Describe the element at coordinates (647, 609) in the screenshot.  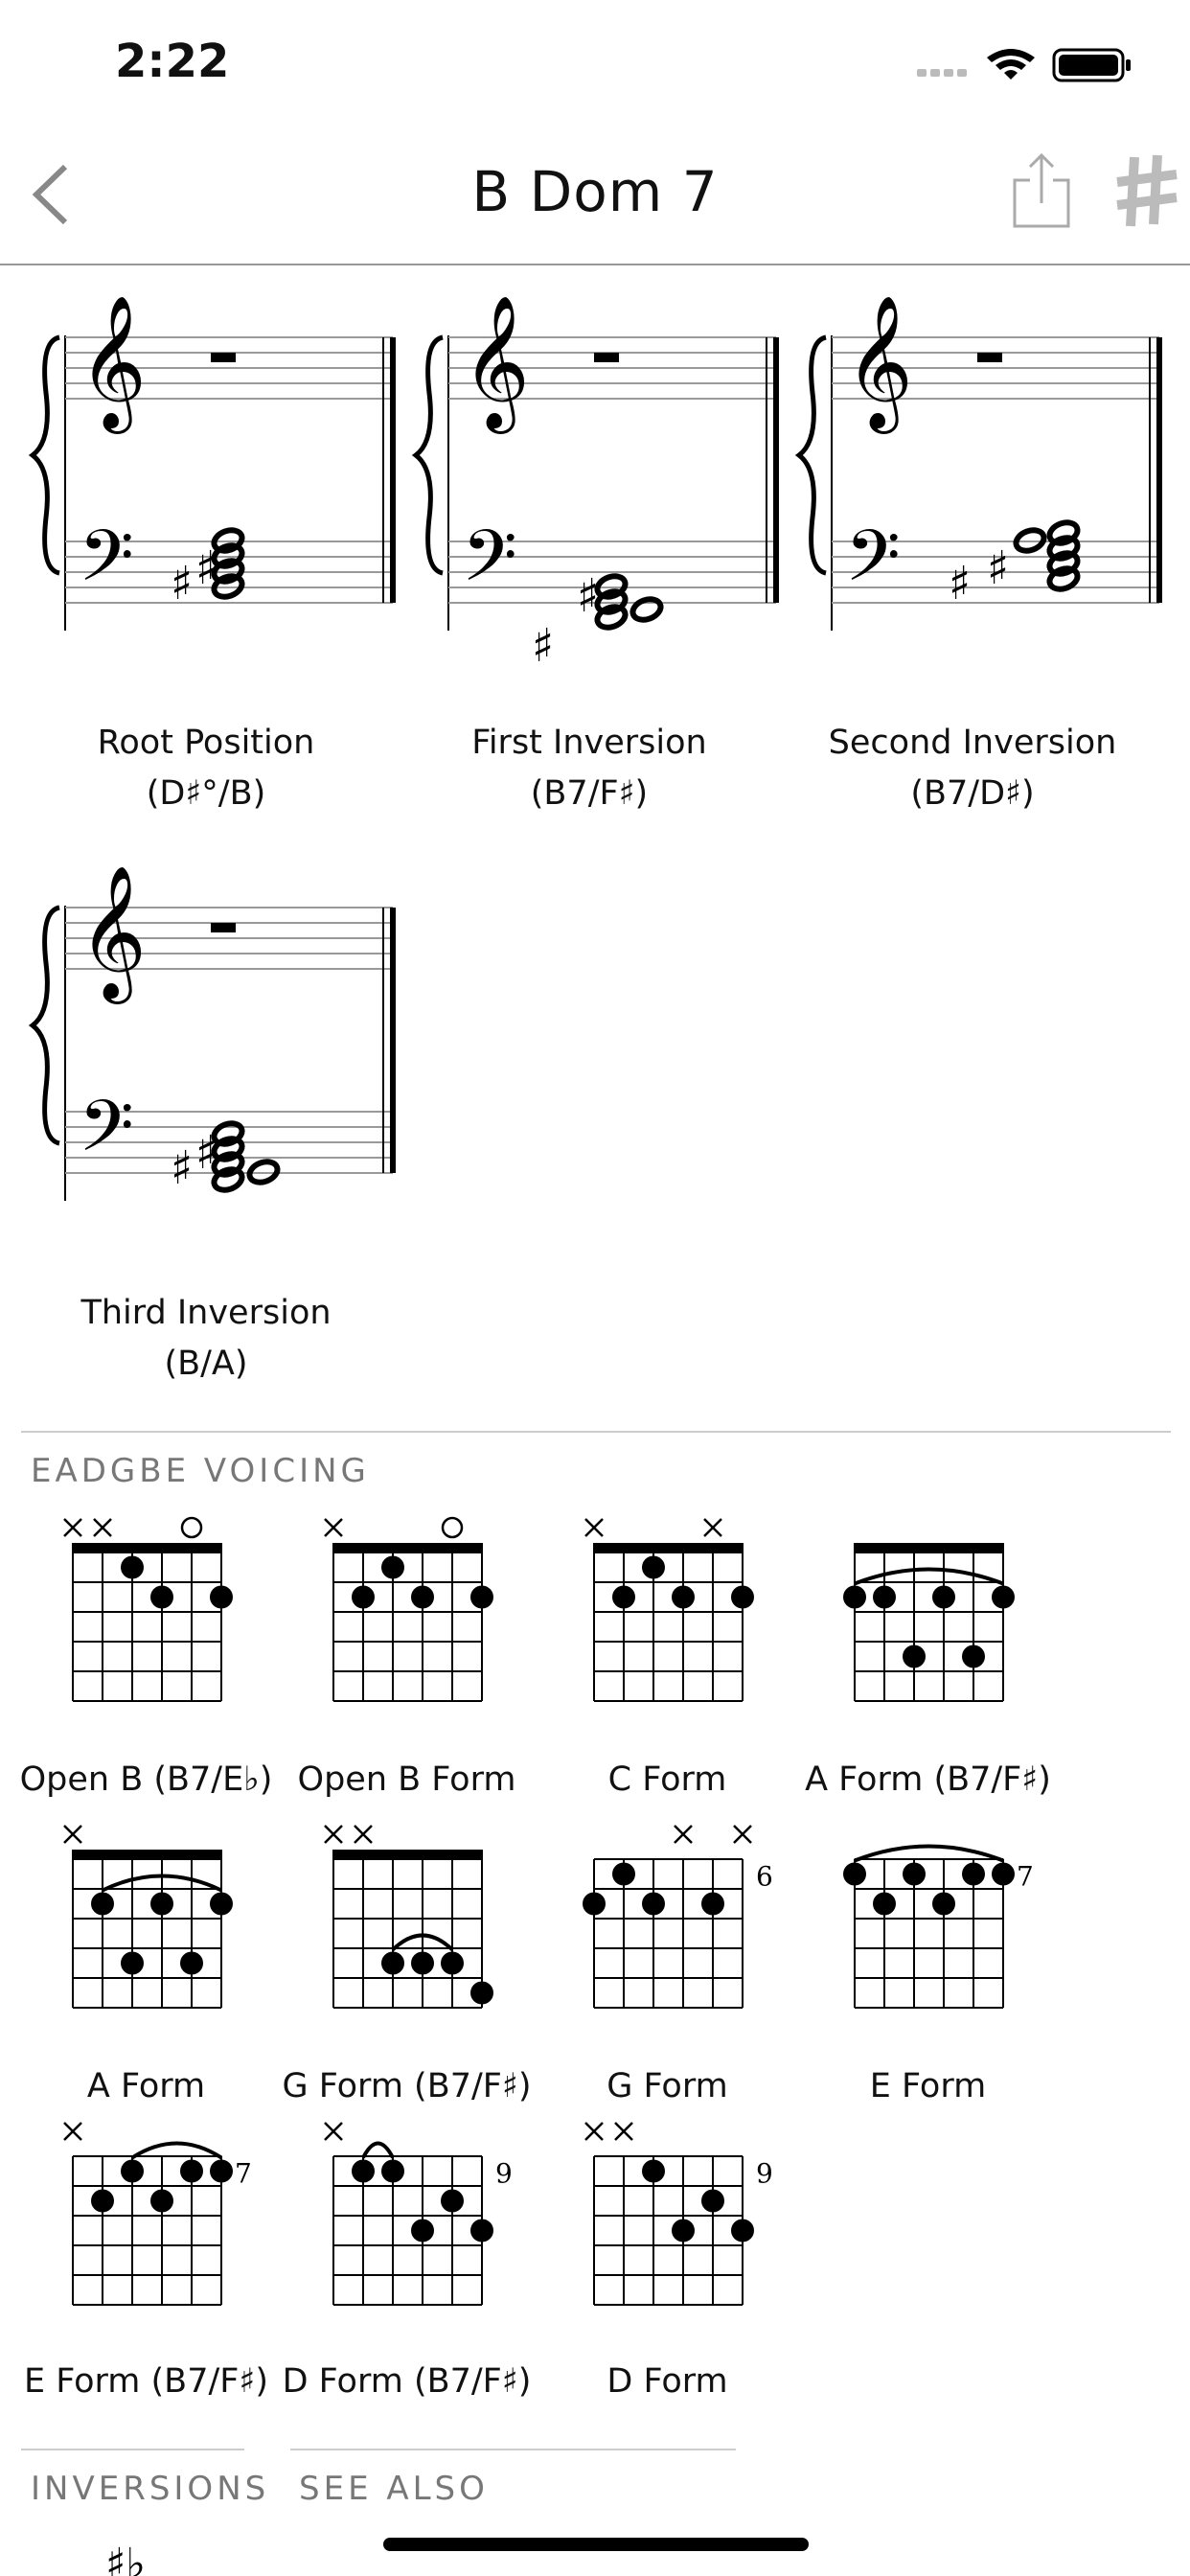
I see `whole-note` at that location.